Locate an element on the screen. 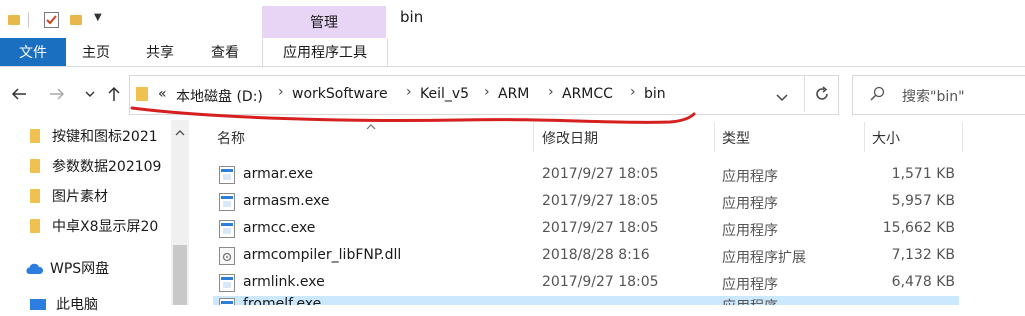 This screenshot has height=316, width=1025. file-size: 6,478 KB is located at coordinates (923, 282).